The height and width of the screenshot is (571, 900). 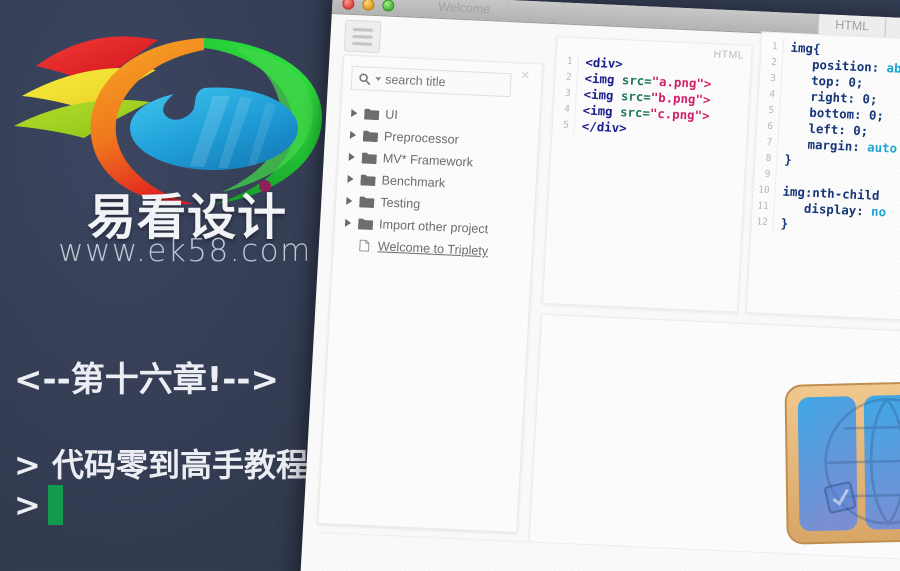 What do you see at coordinates (845, 65) in the screenshot?
I see `code-token: position:` at bounding box center [845, 65].